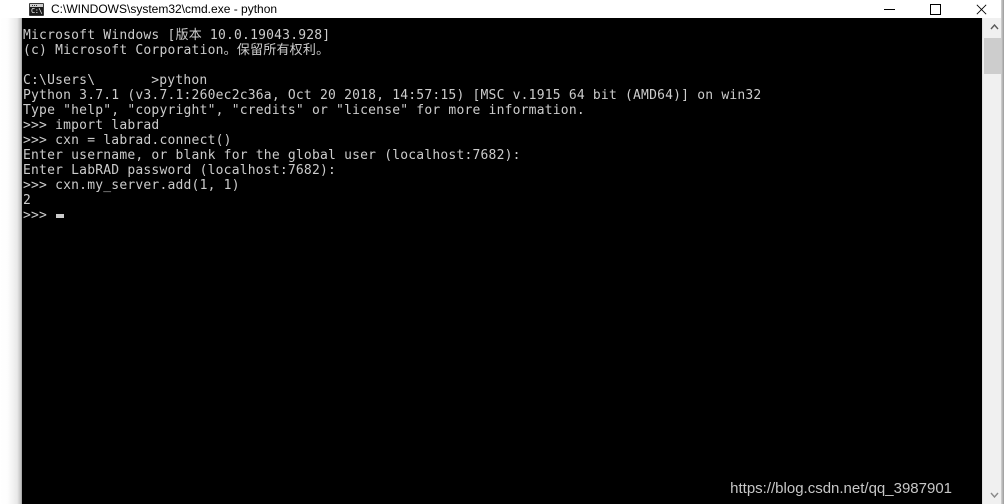 This screenshot has height=504, width=1004. What do you see at coordinates (123, 80) in the screenshot?
I see `redacted-username` at bounding box center [123, 80].